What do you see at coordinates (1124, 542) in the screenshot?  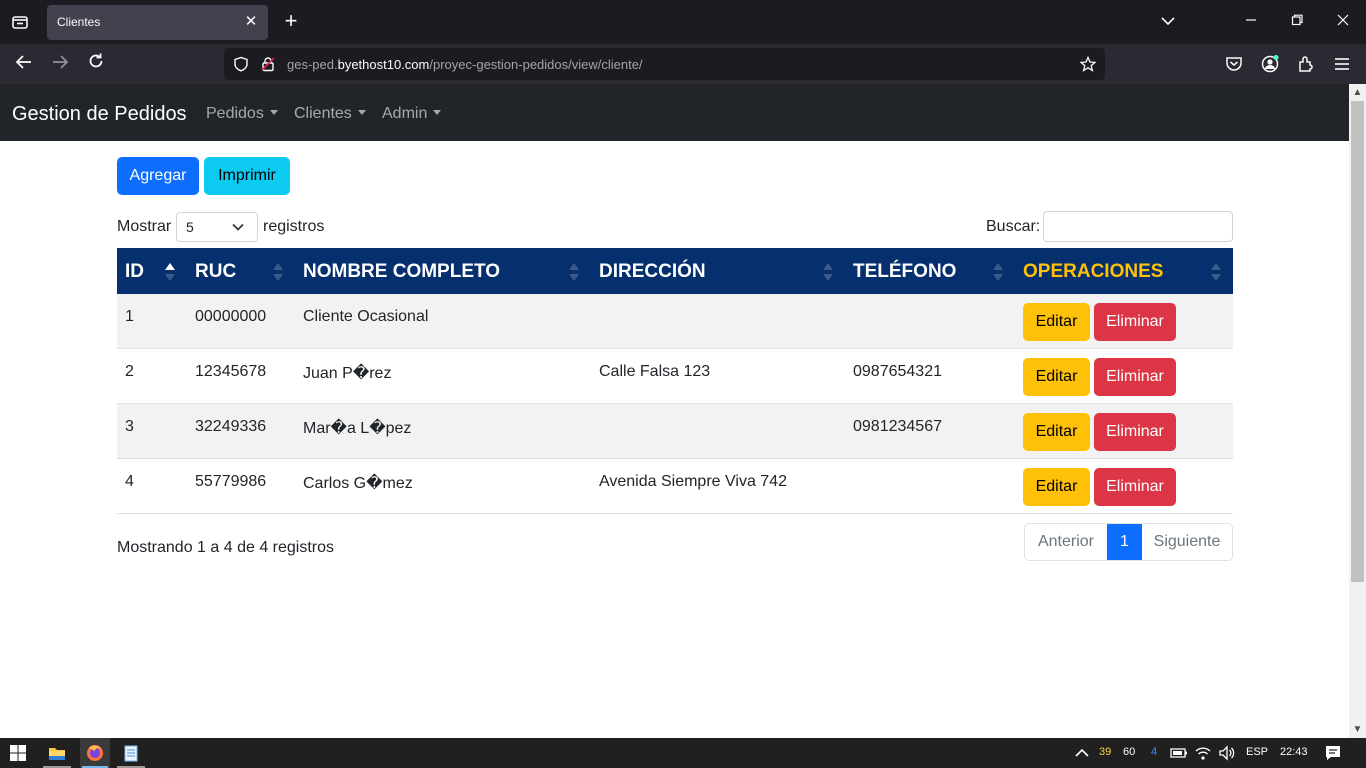 I see `pagination-page-current: 1` at bounding box center [1124, 542].